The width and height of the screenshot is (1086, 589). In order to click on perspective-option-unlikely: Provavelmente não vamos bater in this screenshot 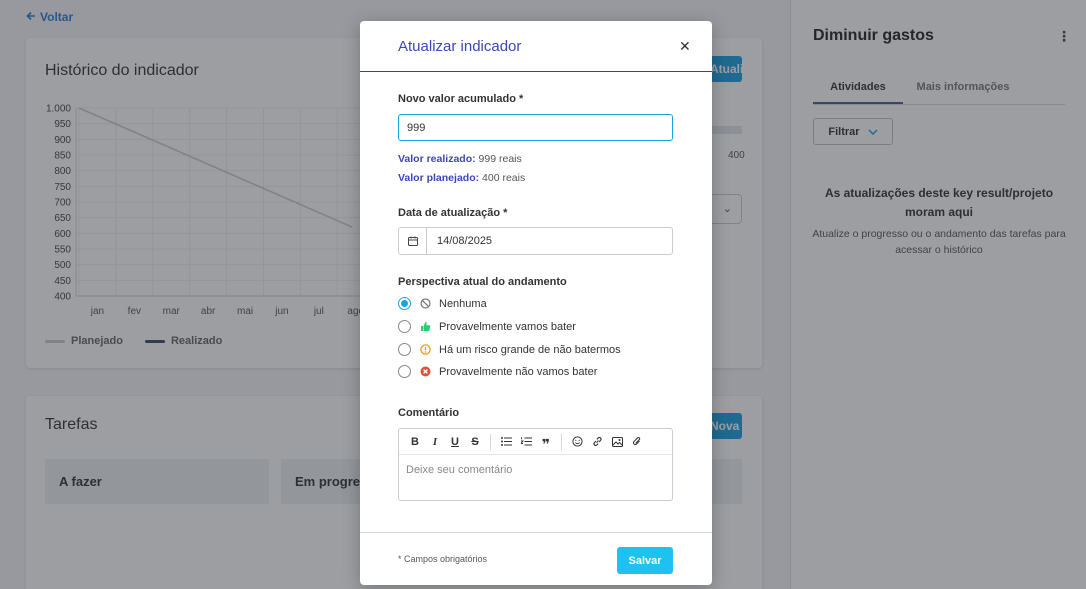, I will do `click(497, 371)`.